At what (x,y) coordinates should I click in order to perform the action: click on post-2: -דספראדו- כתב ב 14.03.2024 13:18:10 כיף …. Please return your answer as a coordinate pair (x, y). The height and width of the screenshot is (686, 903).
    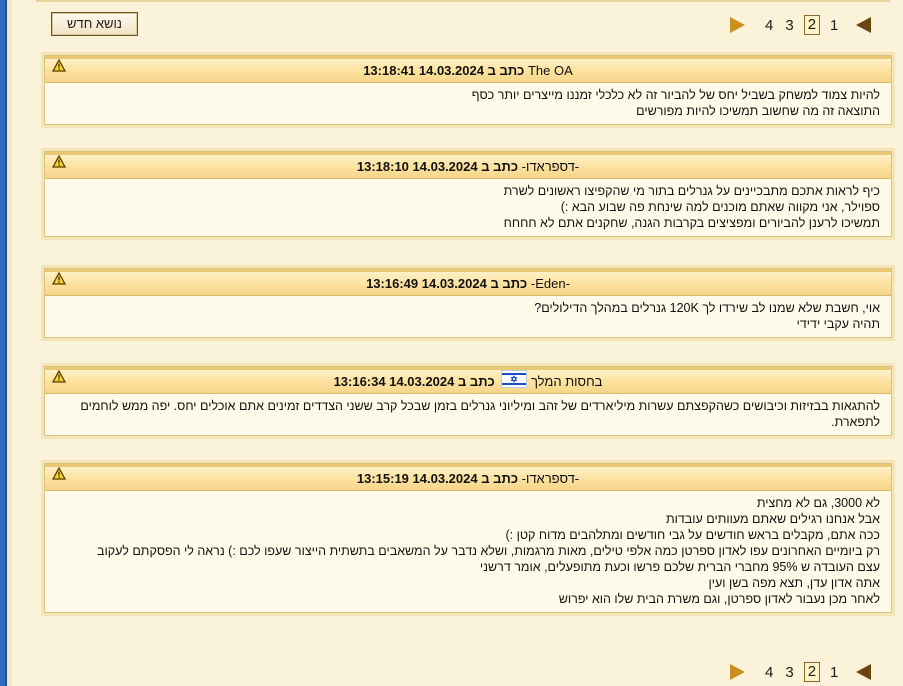
    Looking at the image, I should click on (468, 194).